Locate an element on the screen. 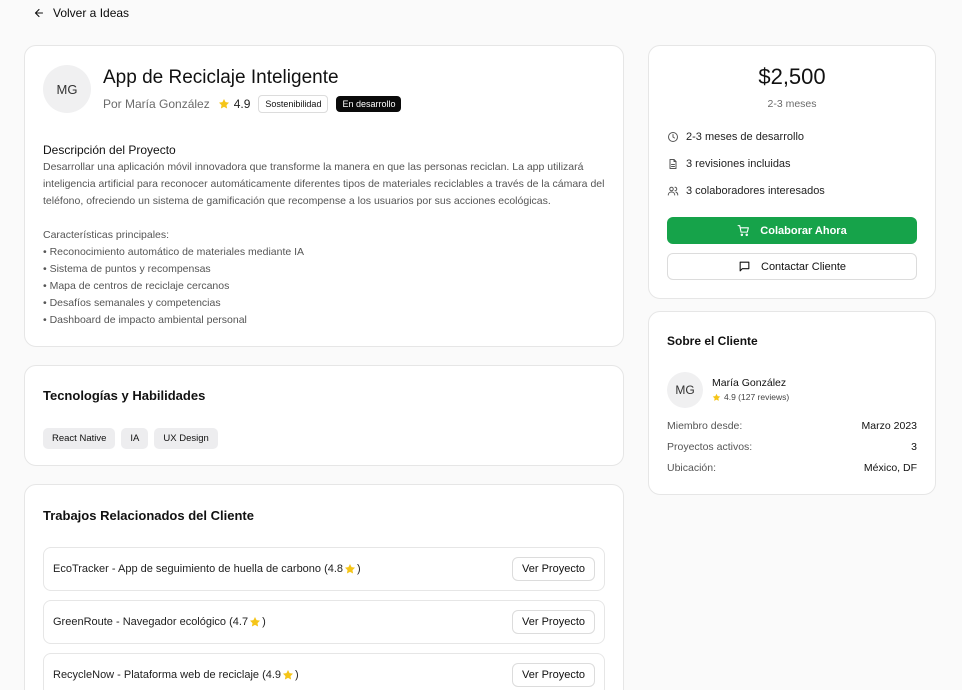  collaborate-button: Colaborar Ahora is located at coordinates (792, 230).